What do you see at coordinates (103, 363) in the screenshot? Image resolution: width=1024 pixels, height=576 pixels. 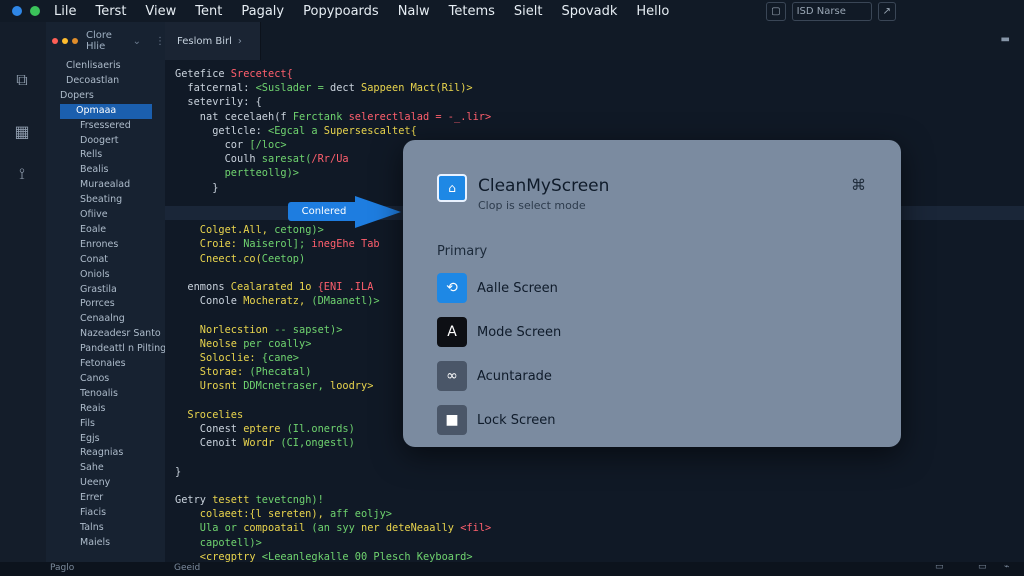 I see `tree-item: Fetonaies` at bounding box center [103, 363].